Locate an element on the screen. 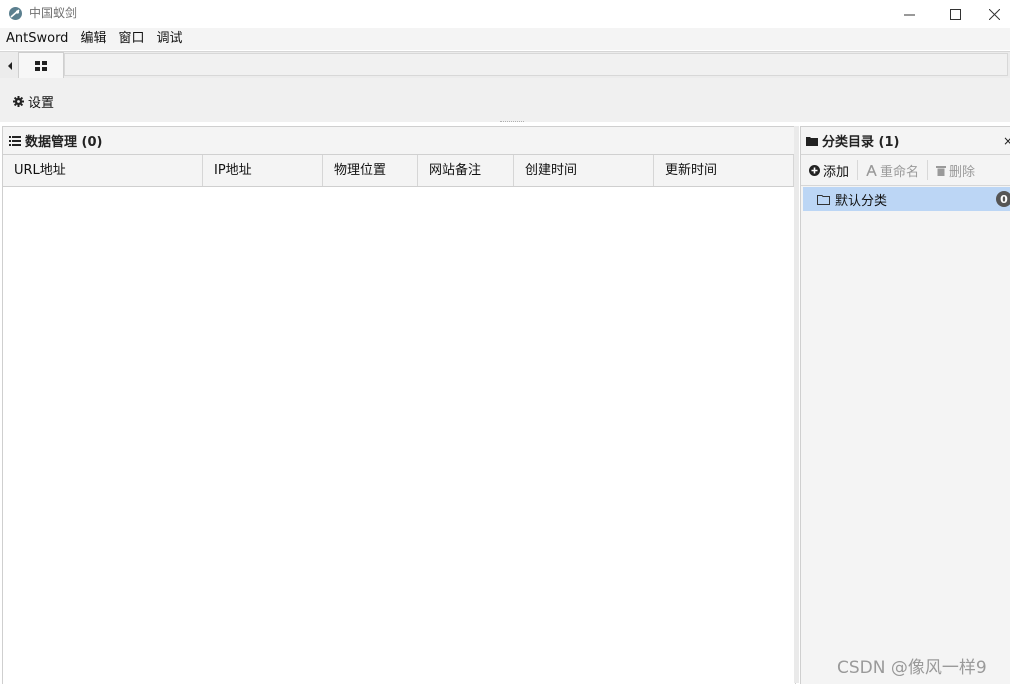  maximize-icon is located at coordinates (955, 14).